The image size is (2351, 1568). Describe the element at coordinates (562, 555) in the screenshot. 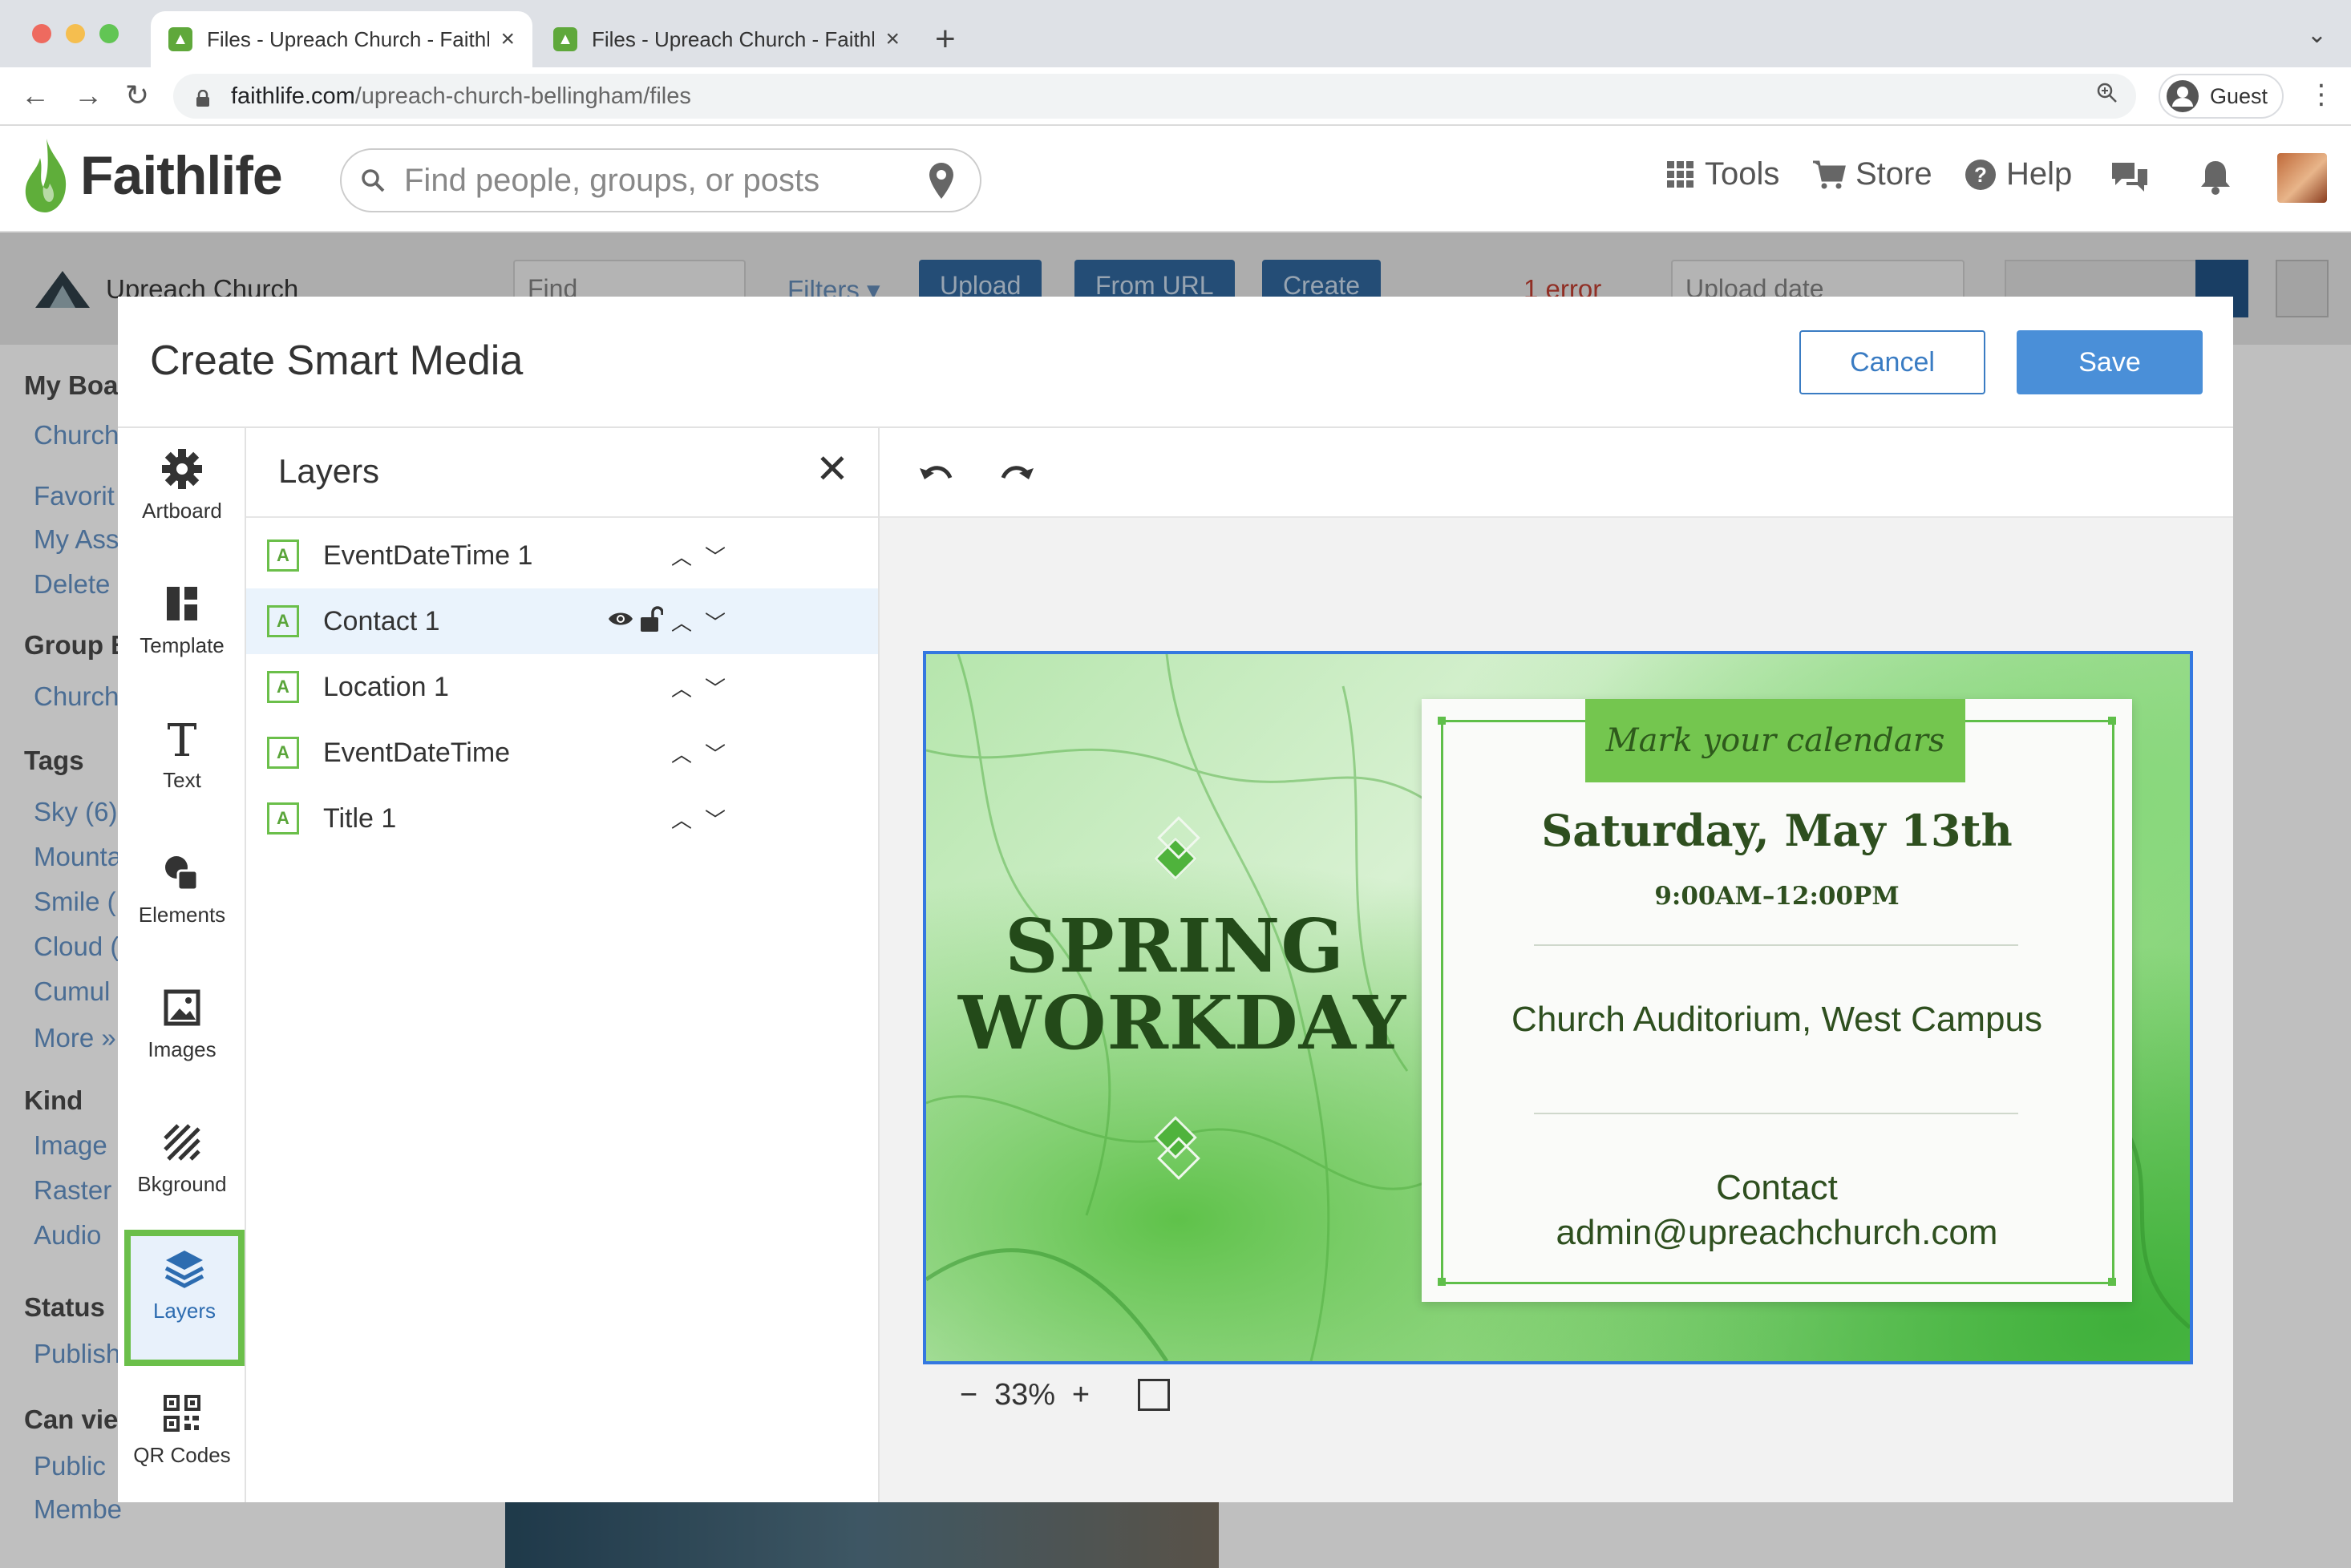

I see `layer-row: A EventDateTime 1 ︿ ﹀` at that location.